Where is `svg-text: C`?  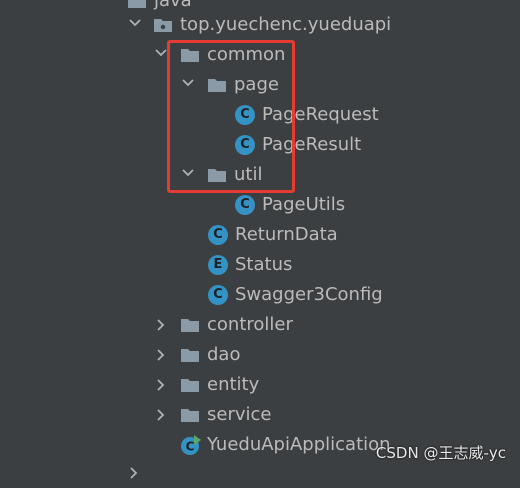 svg-text: C is located at coordinates (190, 447).